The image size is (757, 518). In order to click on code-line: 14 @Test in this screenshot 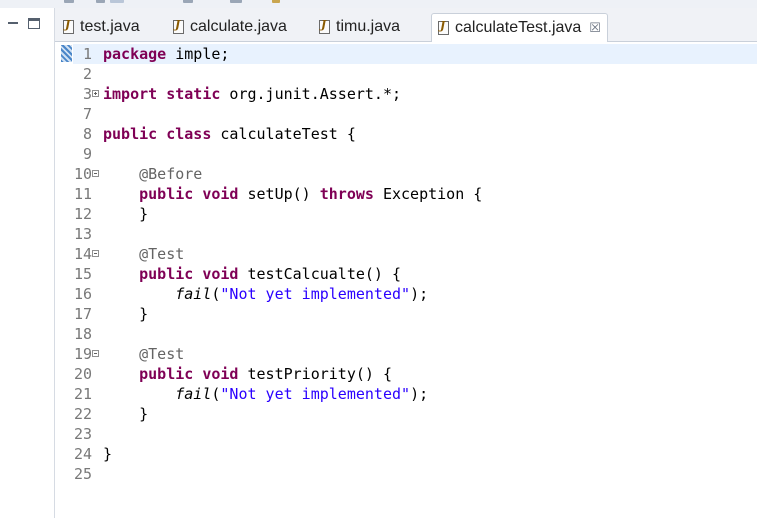, I will do `click(415, 254)`.